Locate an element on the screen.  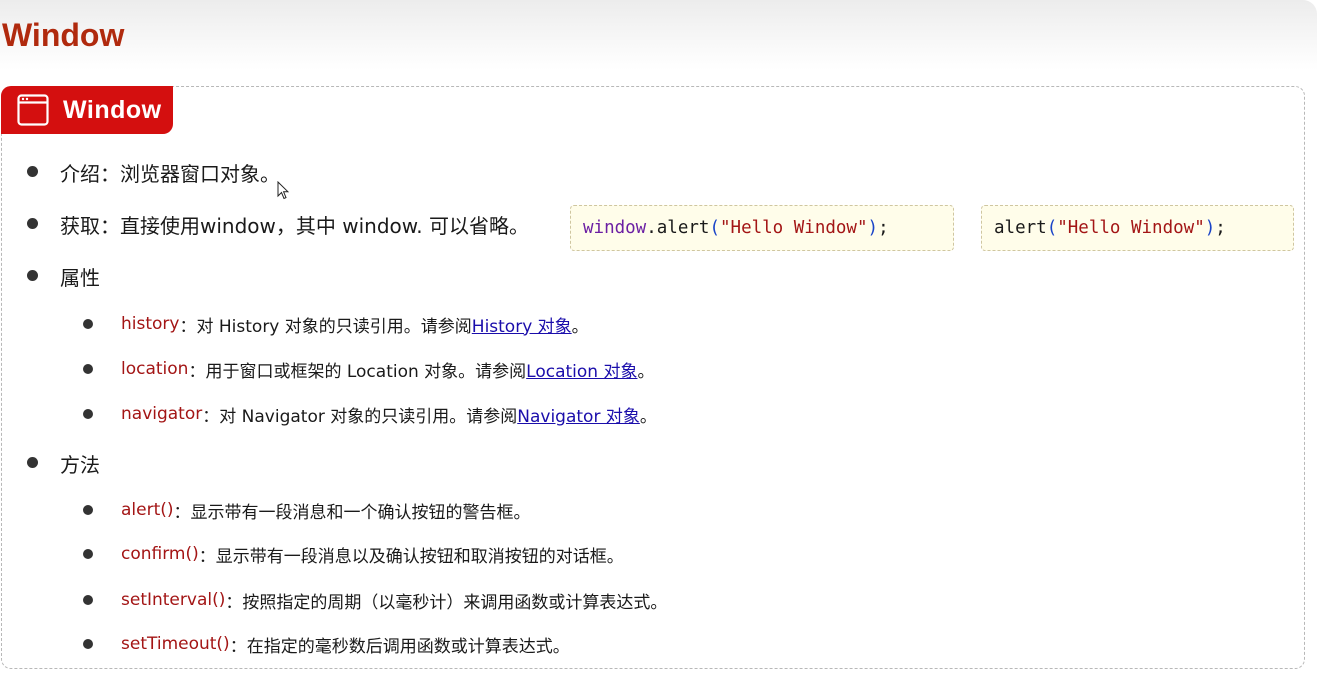
window-icon is located at coordinates (33, 110).